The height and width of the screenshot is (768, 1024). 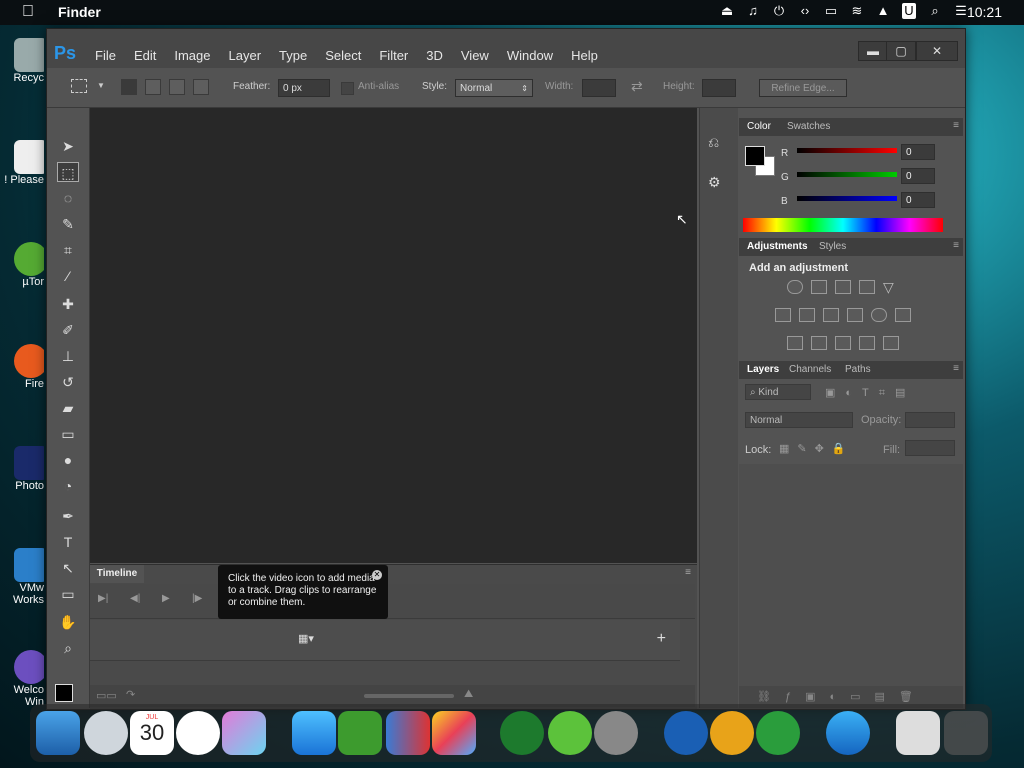 What do you see at coordinates (106, 695) in the screenshot?
I see `frame-icon: ▭▭` at bounding box center [106, 695].